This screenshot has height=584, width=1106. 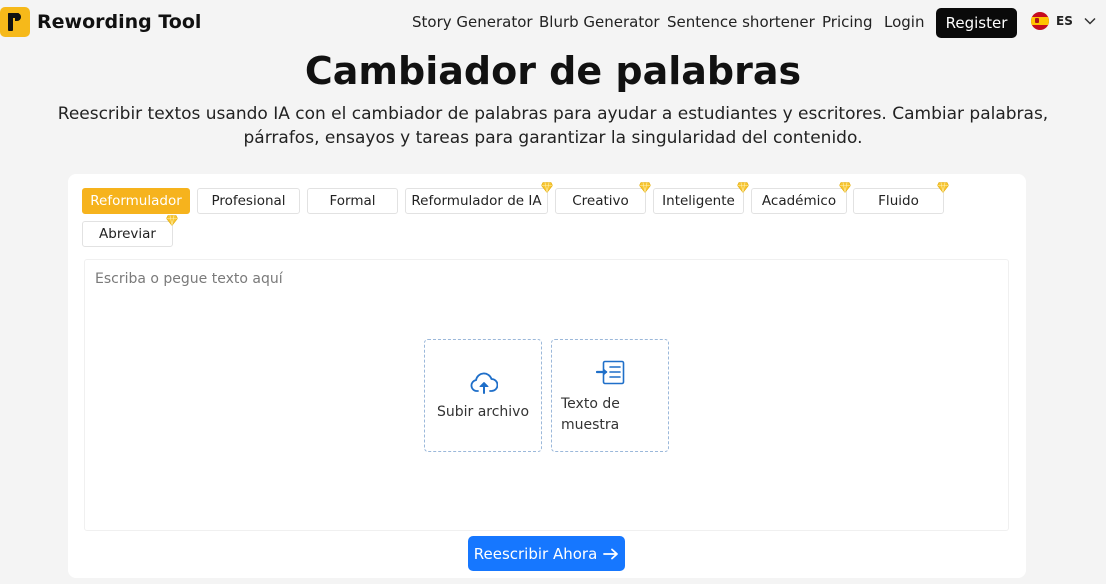 I want to click on nav-pricing: Pricing, so click(x=847, y=22).